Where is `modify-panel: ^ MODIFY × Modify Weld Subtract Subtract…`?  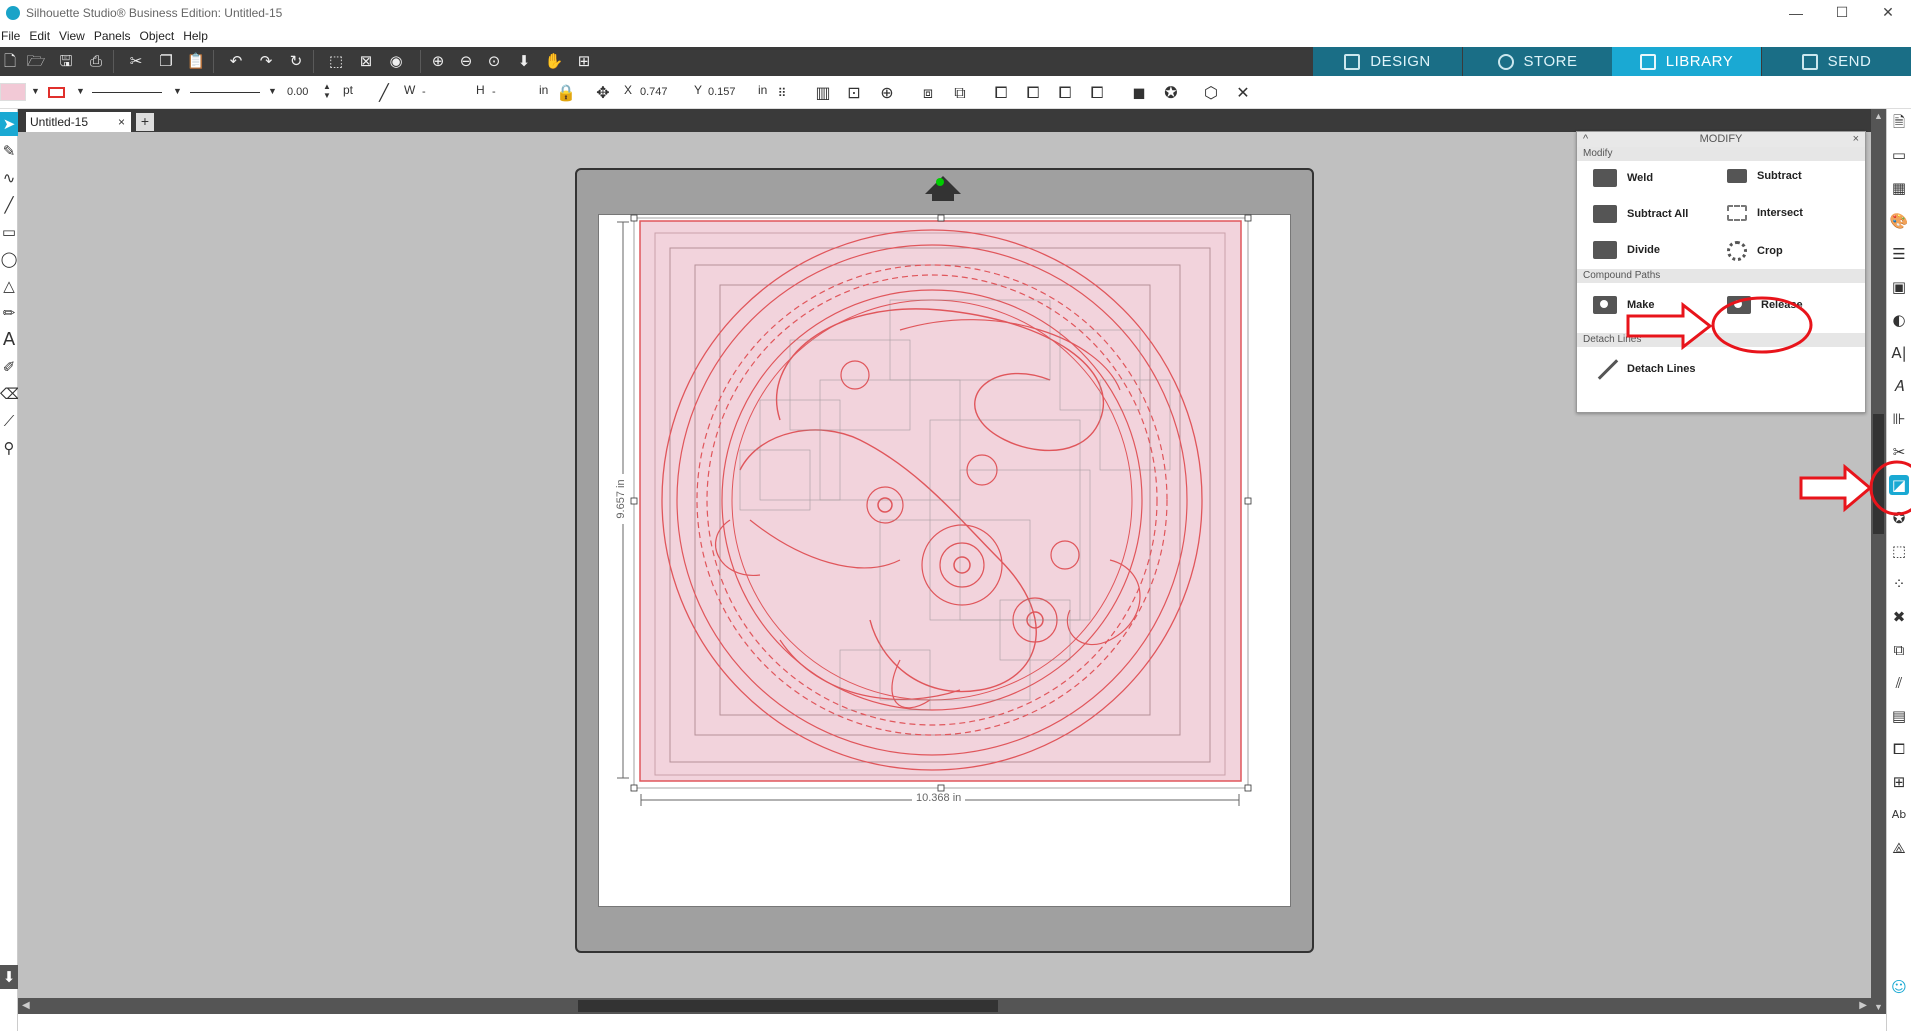
modify-panel: ^ MODIFY × Modify Weld Subtract Subtract… is located at coordinates (1721, 272).